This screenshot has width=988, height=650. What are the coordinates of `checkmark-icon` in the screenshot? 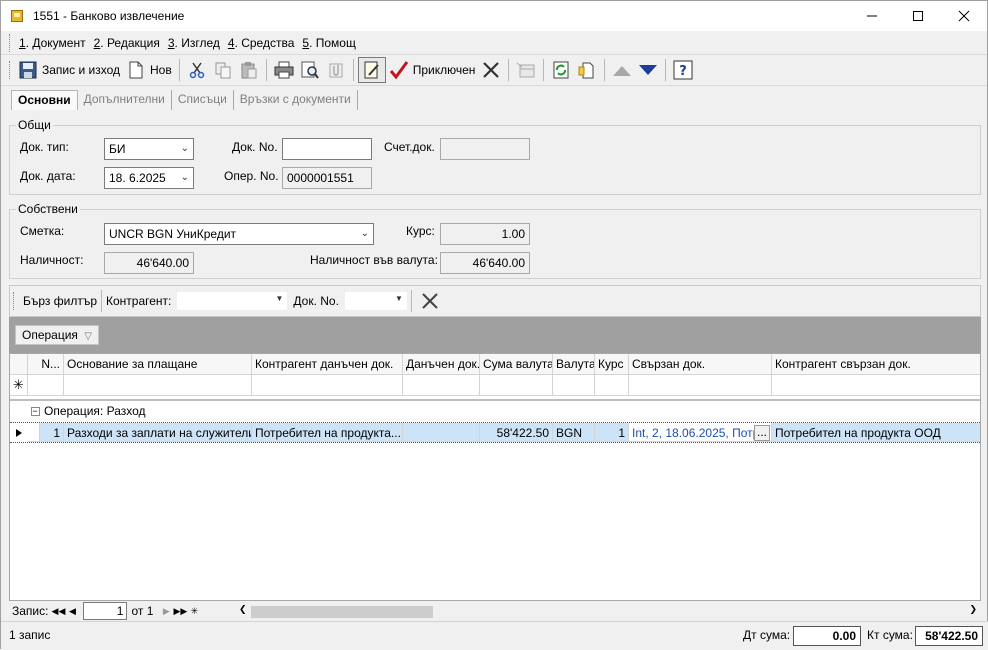 It's located at (399, 70).